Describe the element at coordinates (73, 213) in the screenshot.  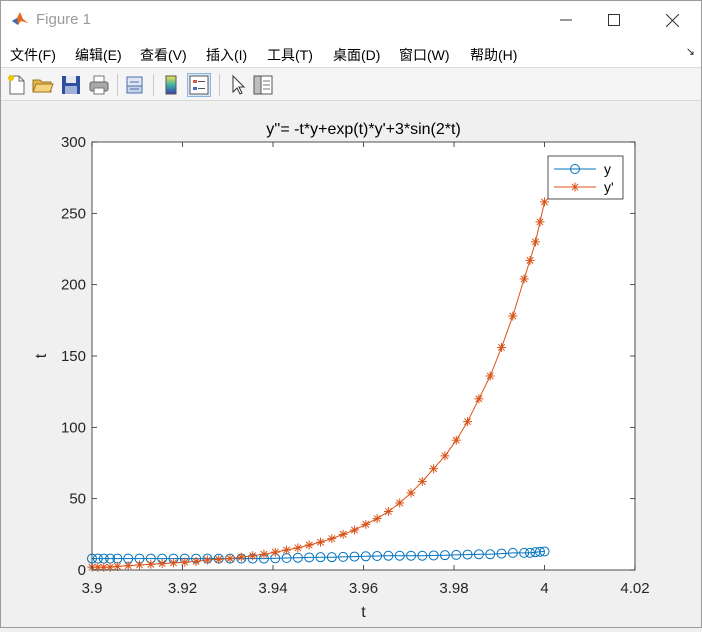
I see `y-tick-label: 250` at that location.